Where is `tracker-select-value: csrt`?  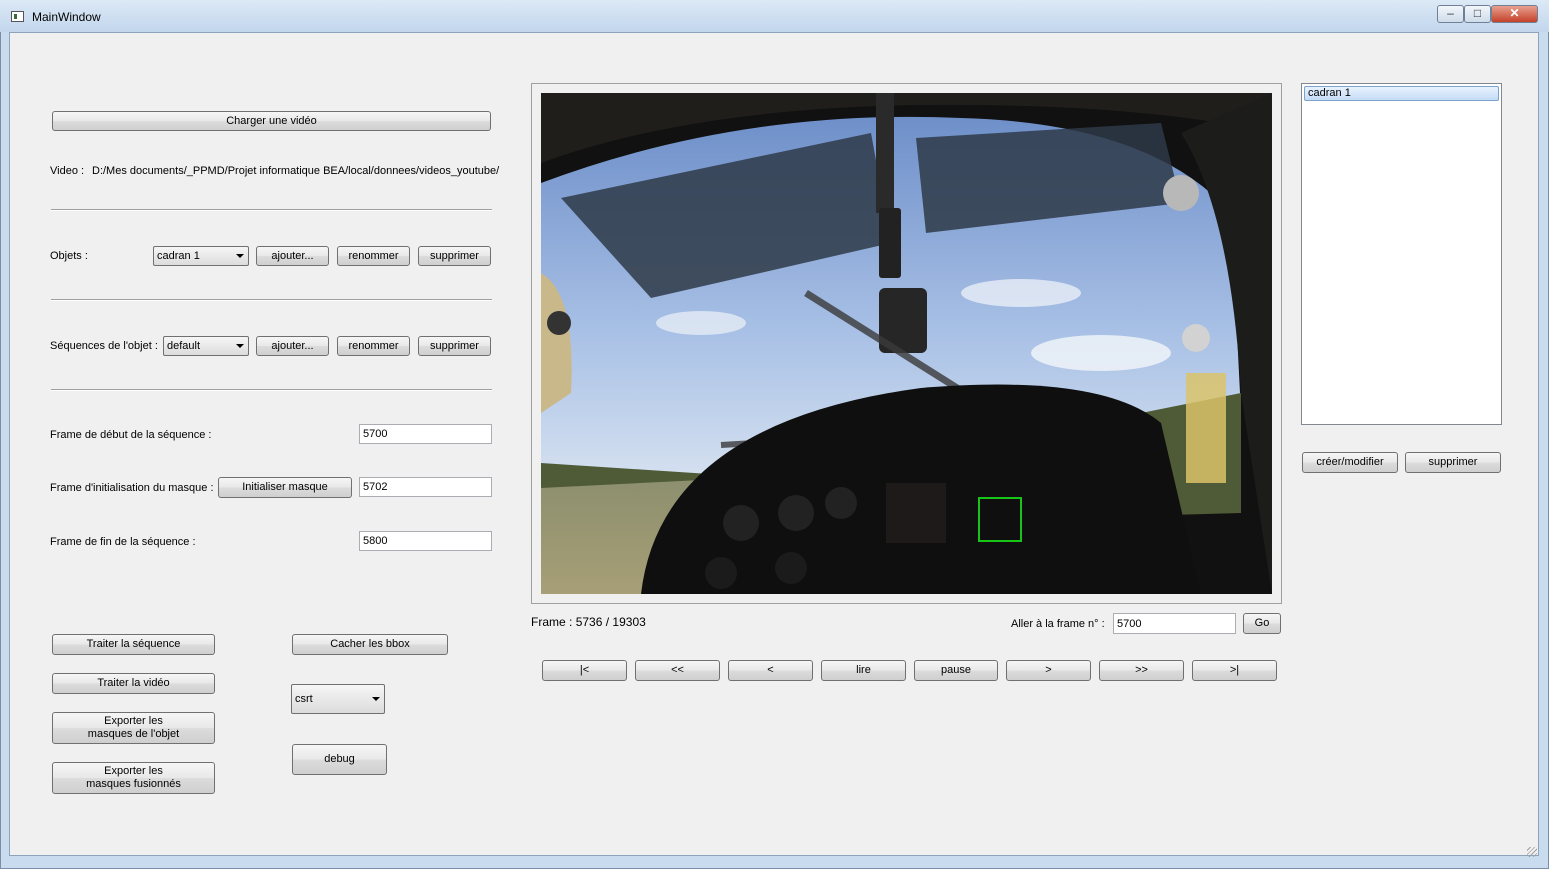
tracker-select-value: csrt is located at coordinates (304, 699).